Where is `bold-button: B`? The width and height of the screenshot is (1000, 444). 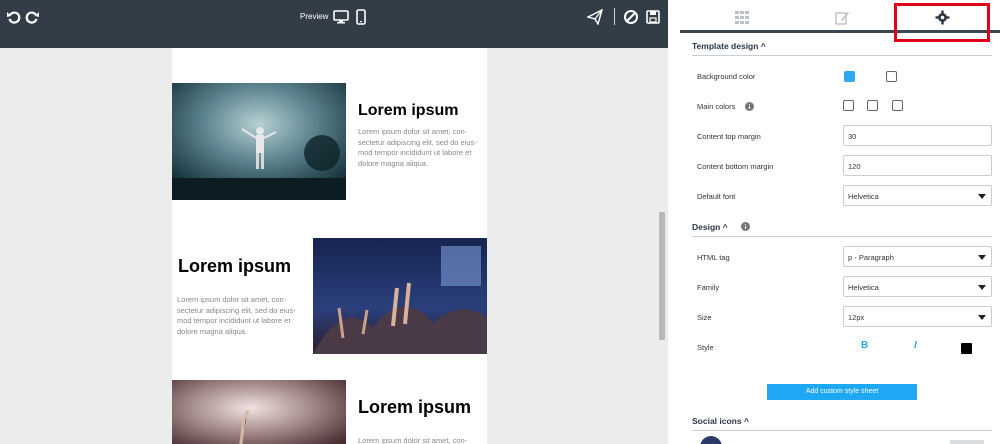 bold-button: B is located at coordinates (864, 345).